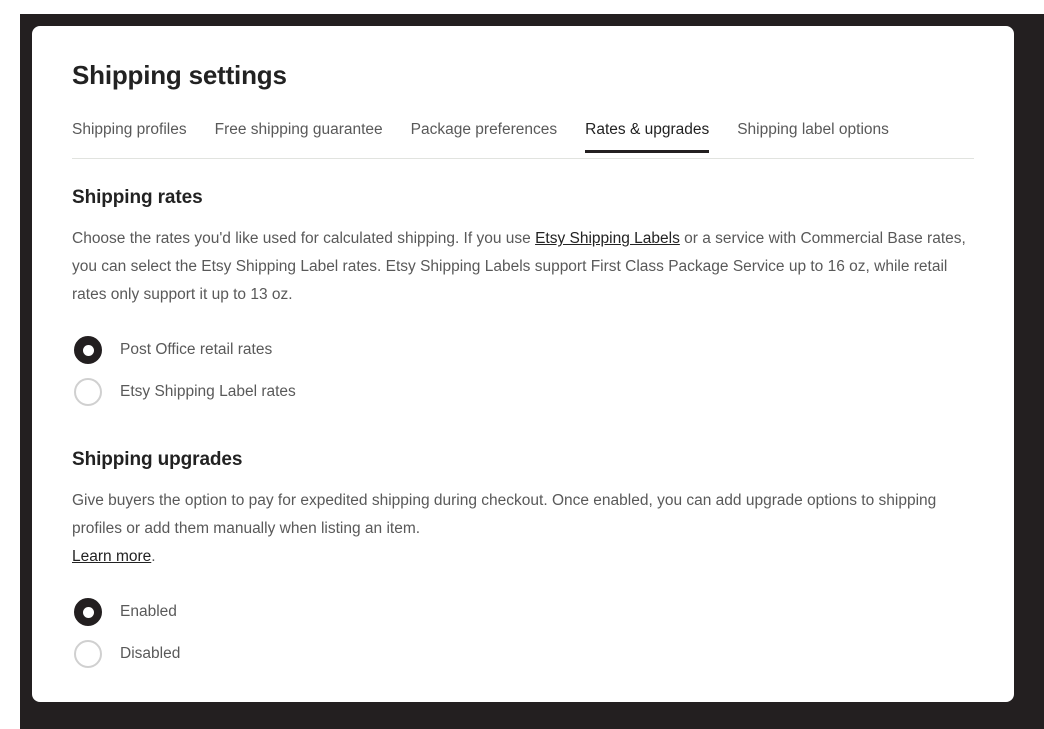 The height and width of the screenshot is (729, 1044). I want to click on tab-free-shipping-guarantee: Free shipping guarantee, so click(299, 137).